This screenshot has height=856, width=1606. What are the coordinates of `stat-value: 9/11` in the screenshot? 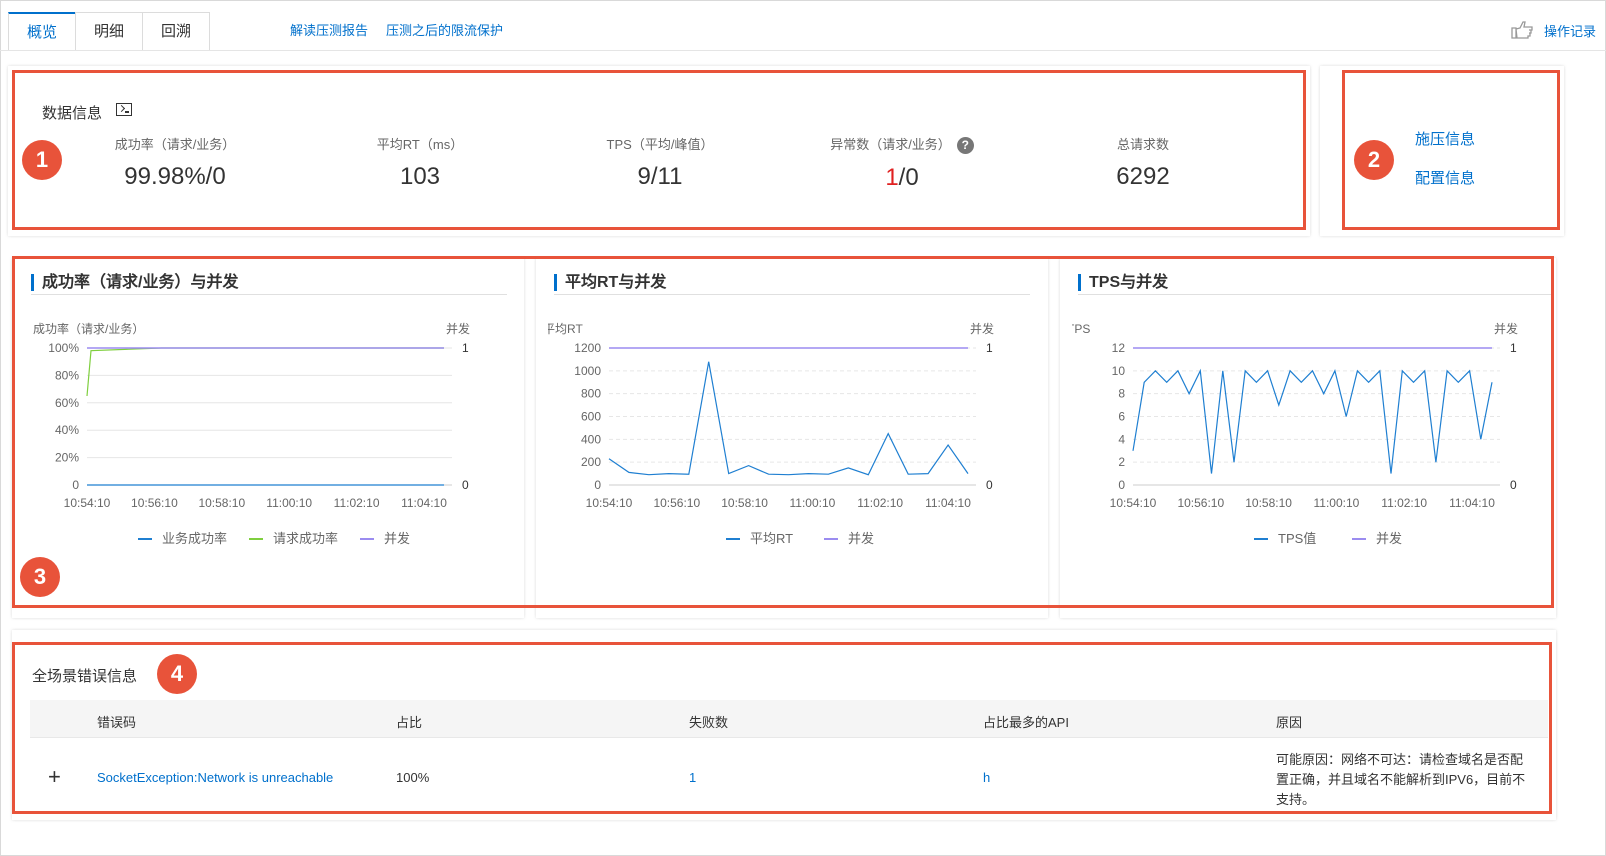 It's located at (660, 176).